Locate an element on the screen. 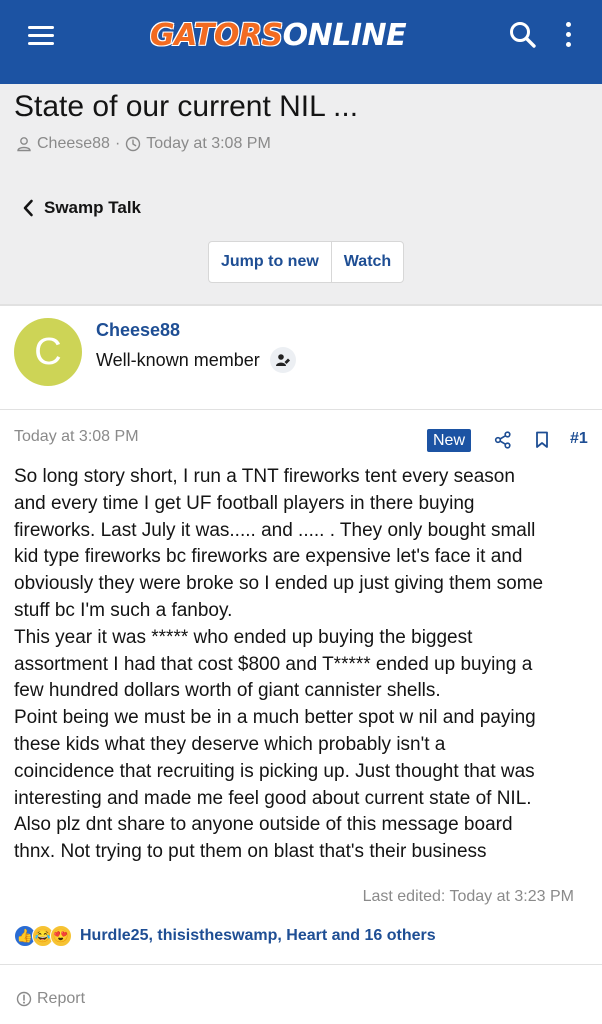 The width and height of the screenshot is (602, 1024). share-icon is located at coordinates (503, 442).